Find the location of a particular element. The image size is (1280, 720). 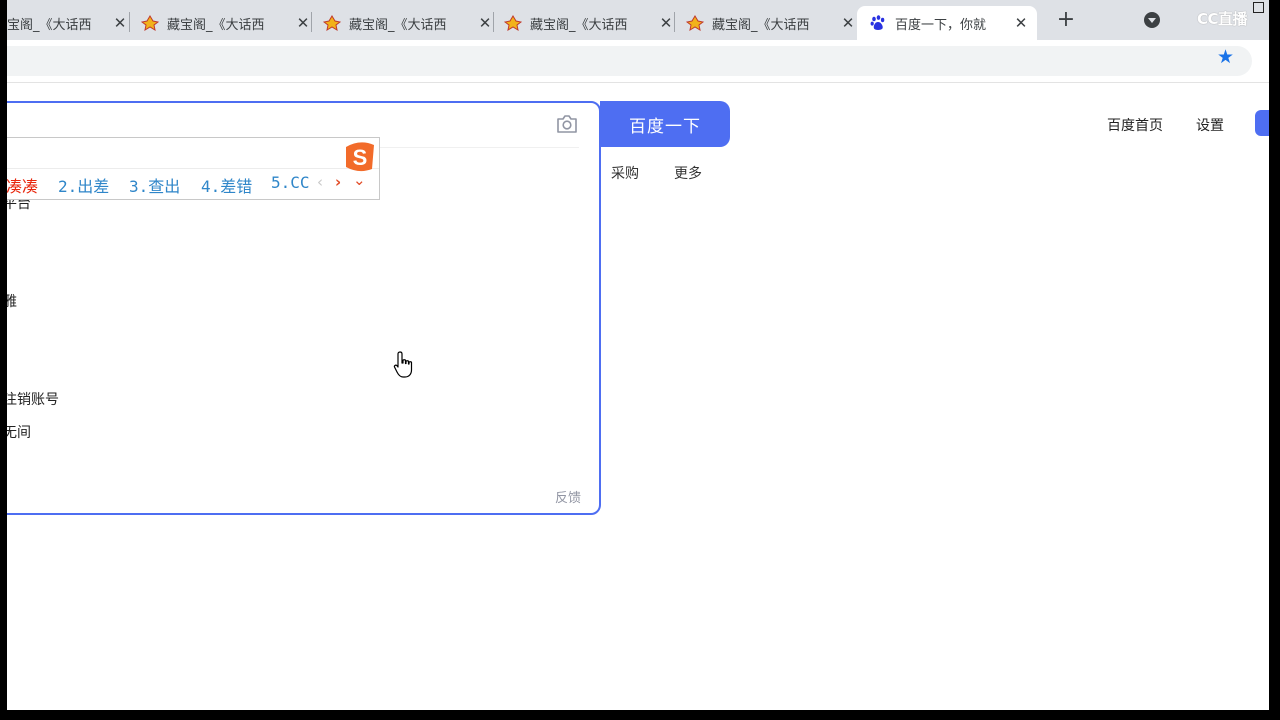

camera-icon is located at coordinates (566, 123).